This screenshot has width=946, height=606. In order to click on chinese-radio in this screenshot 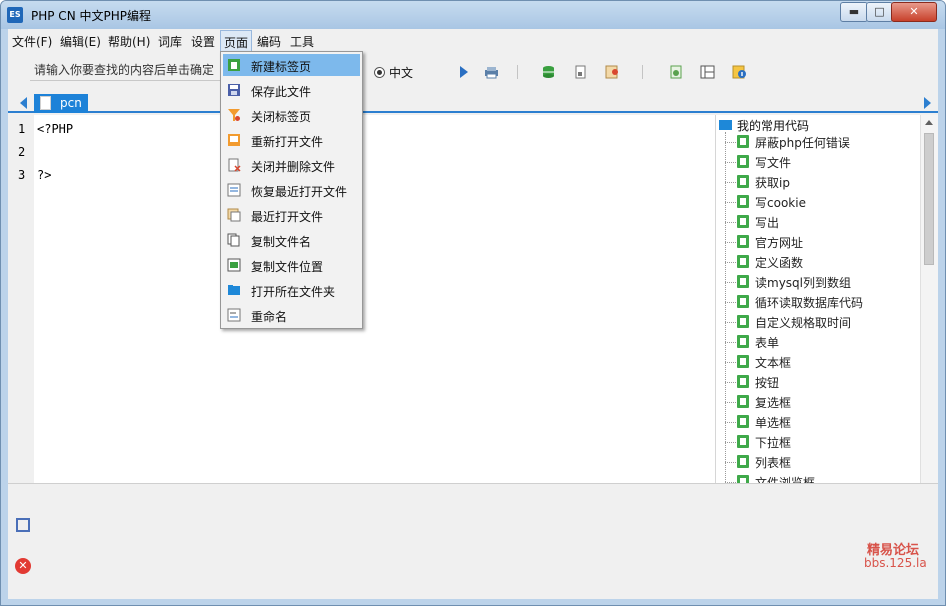, I will do `click(379, 72)`.